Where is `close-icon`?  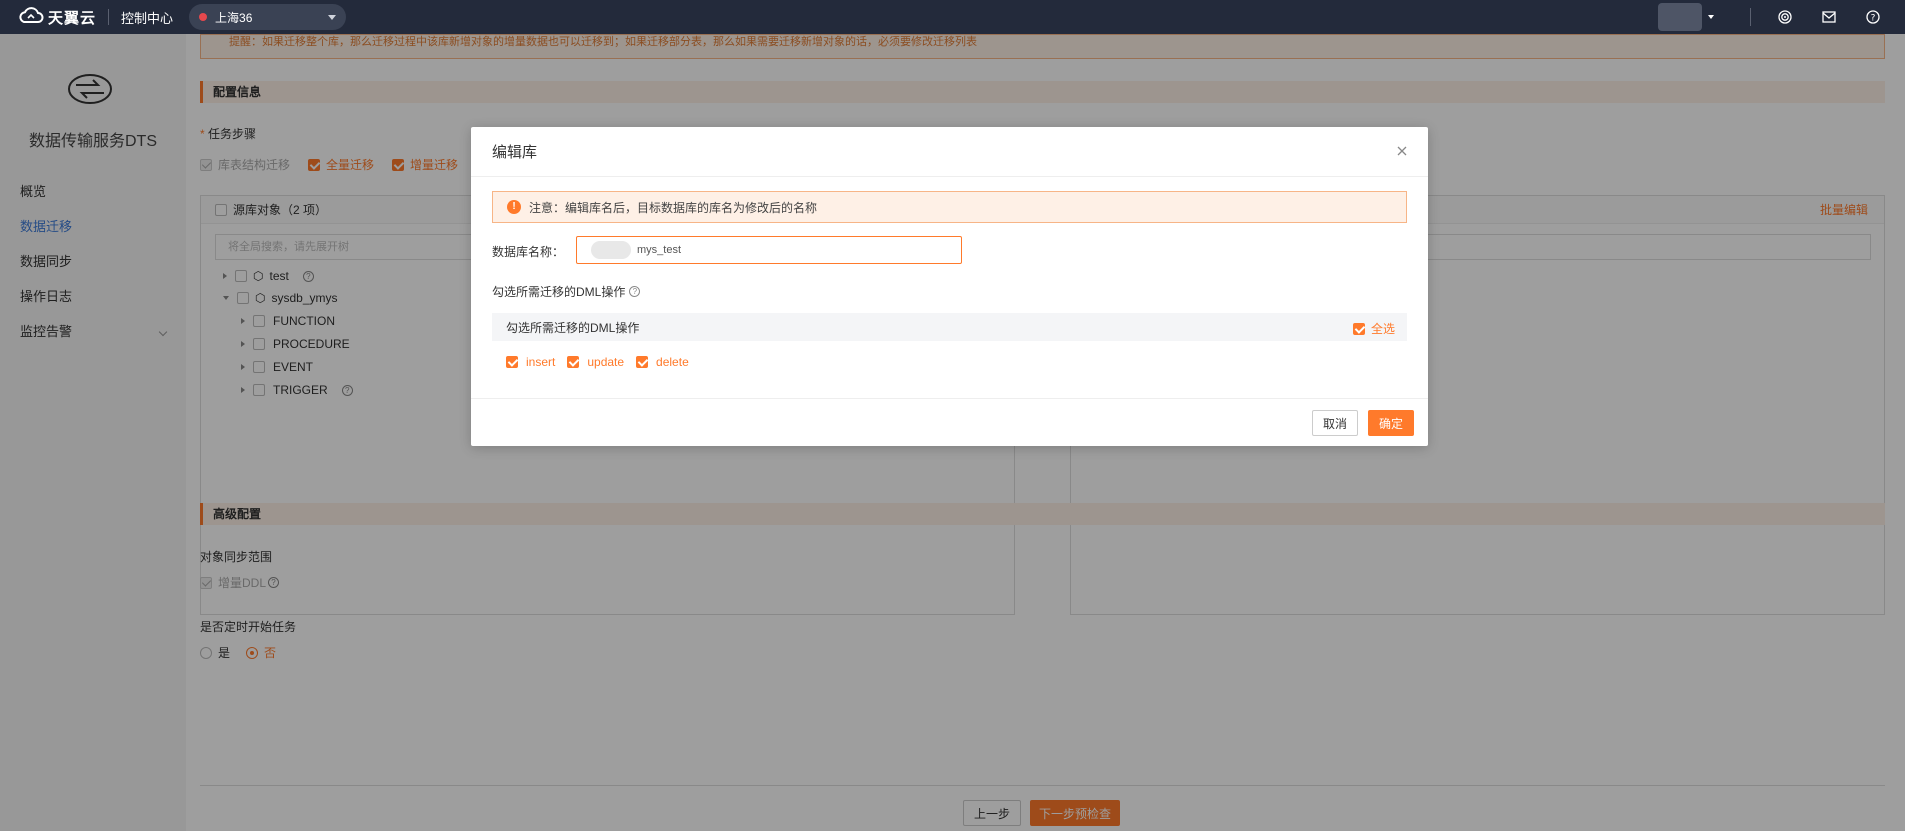 close-icon is located at coordinates (1402, 151).